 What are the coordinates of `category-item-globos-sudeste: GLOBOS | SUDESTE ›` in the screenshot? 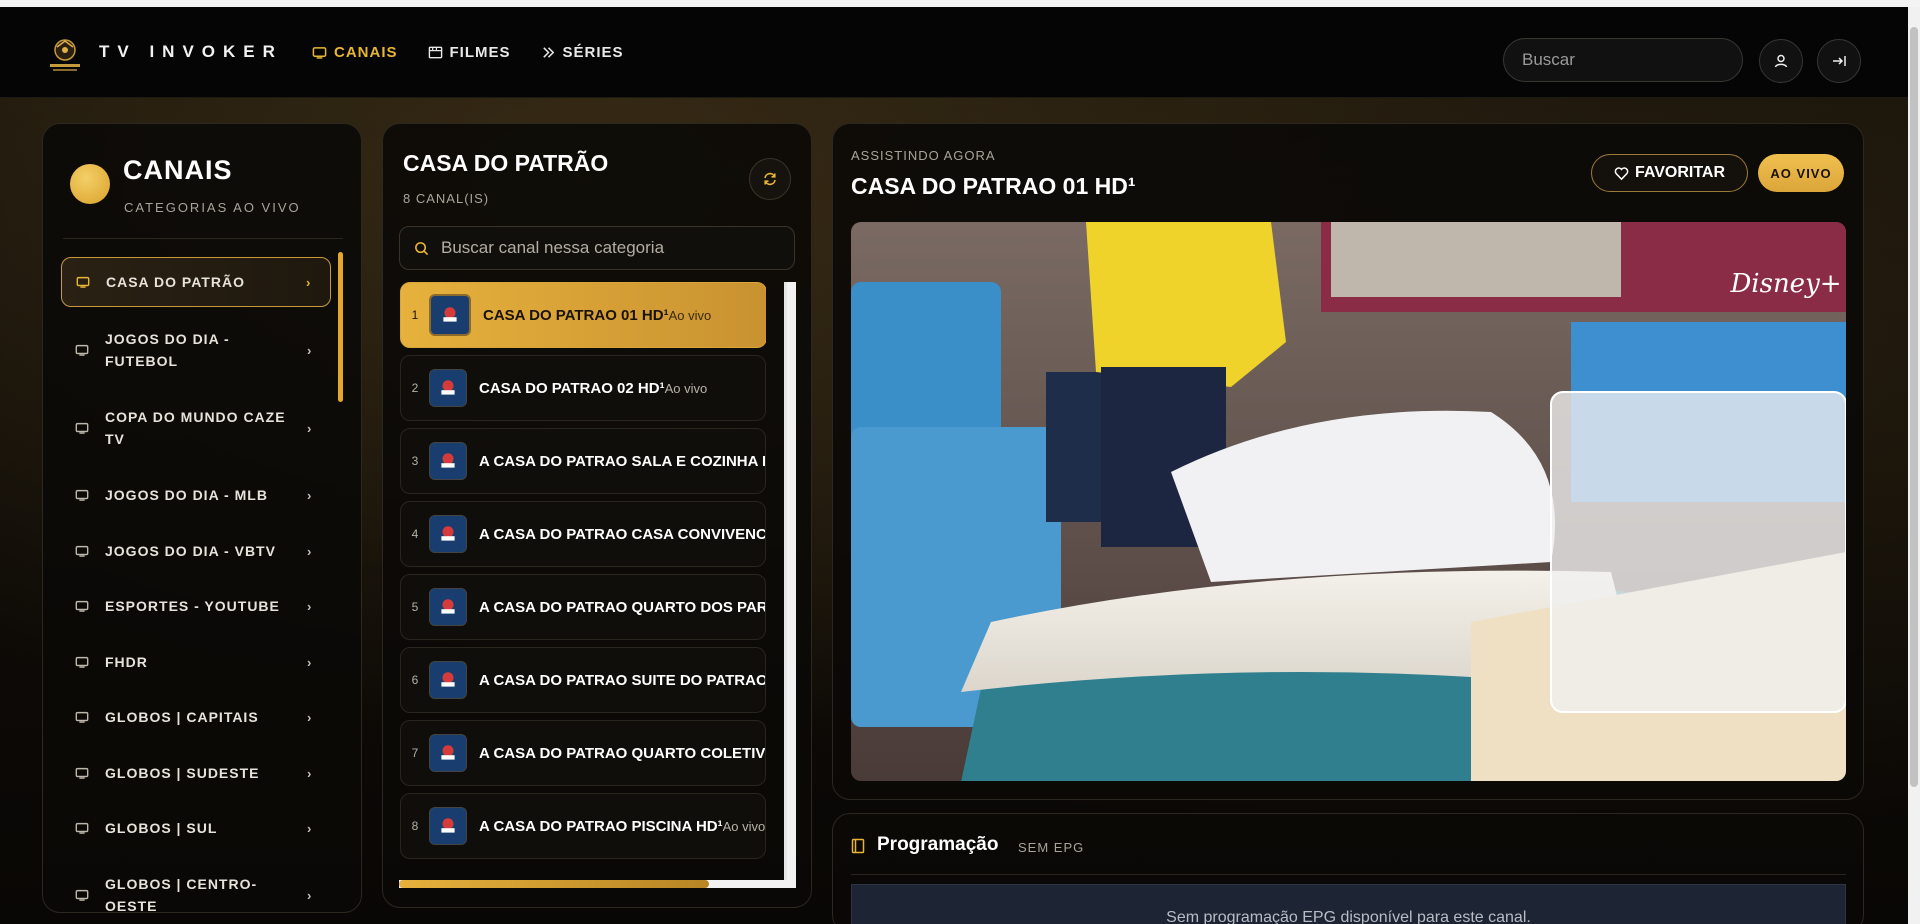 It's located at (196, 773).